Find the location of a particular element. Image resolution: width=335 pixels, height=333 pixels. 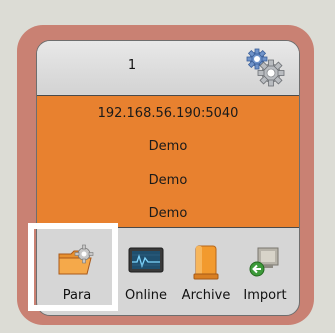

online-button: Online is located at coordinates (146, 268).